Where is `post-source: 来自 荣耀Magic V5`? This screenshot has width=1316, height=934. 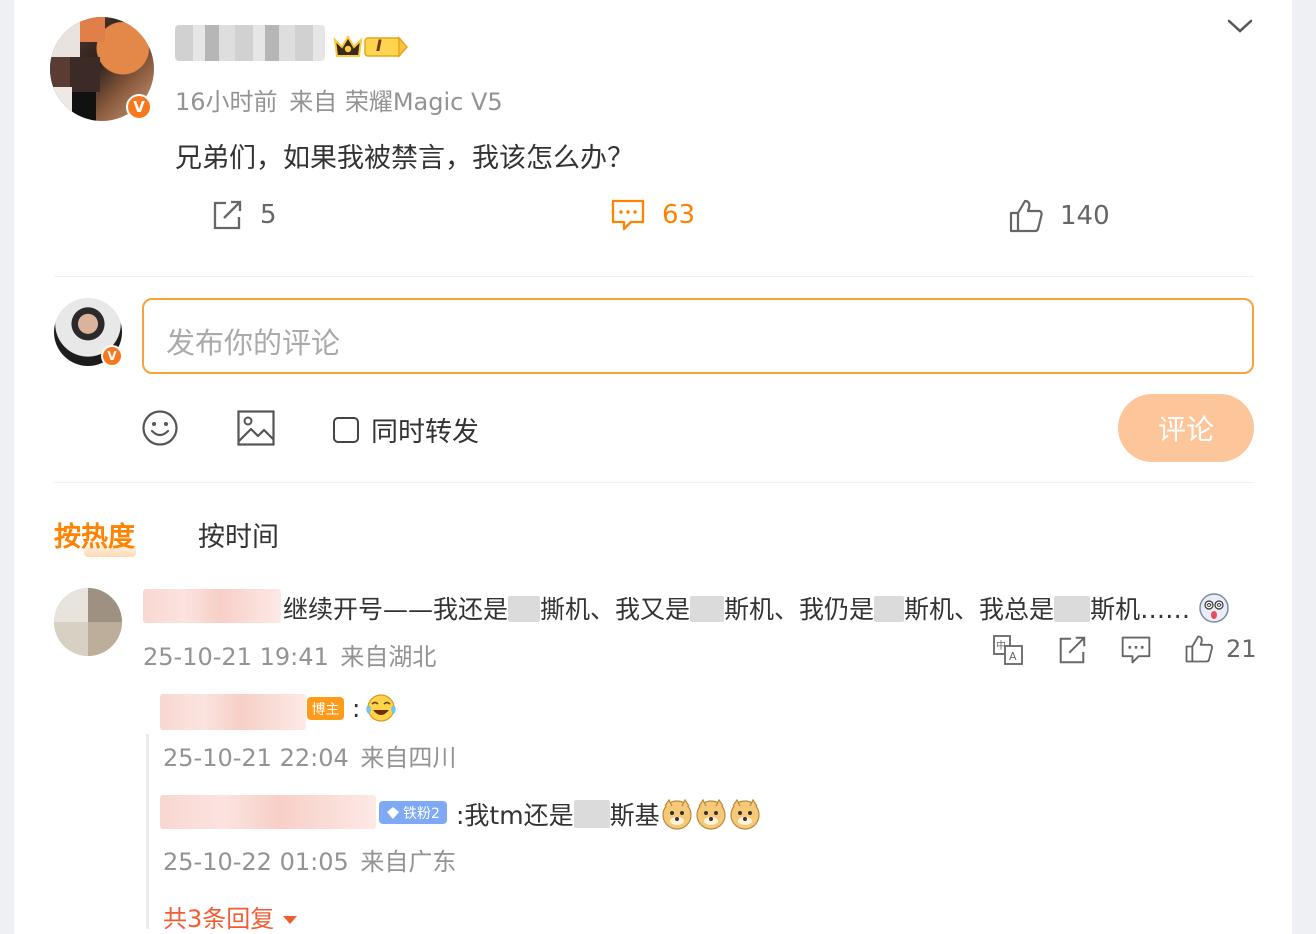 post-source: 来自 荣耀Magic V5 is located at coordinates (396, 102).